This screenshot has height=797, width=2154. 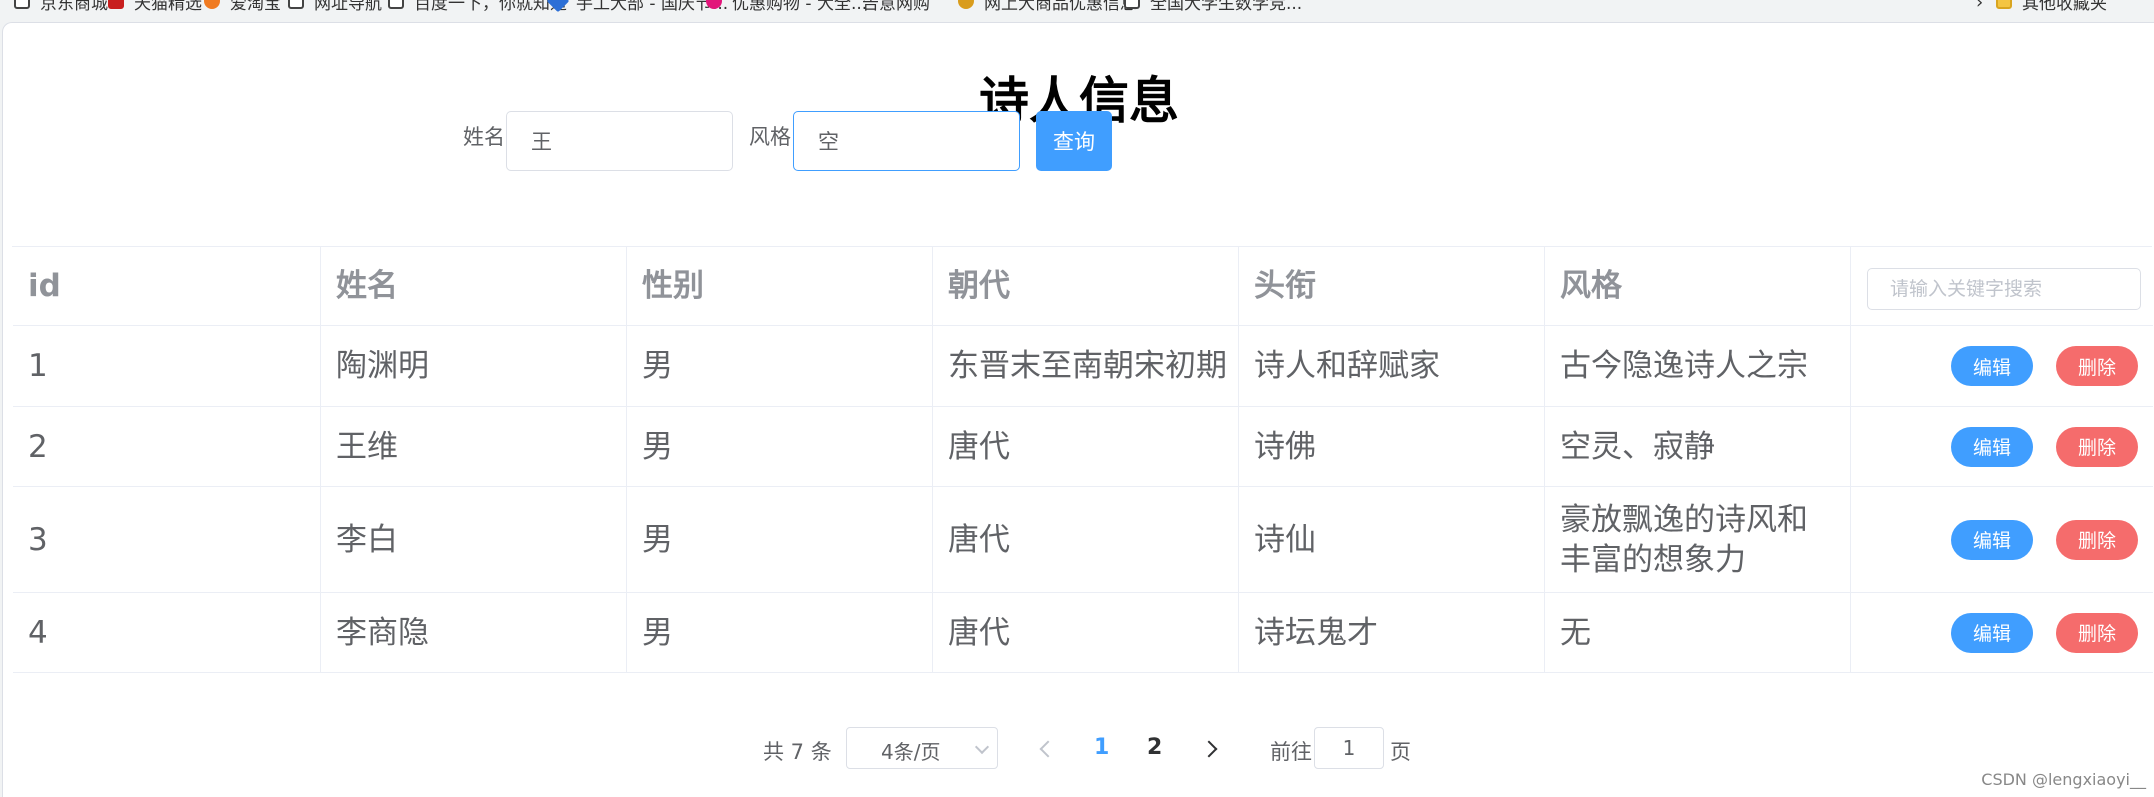 I want to click on table-row: 1 陶渊明 男 东晋末至南朝宋初期 诗人和辞赋家 古今隐逸诗人之宗 编辑 删除, so click(x=1083, y=366).